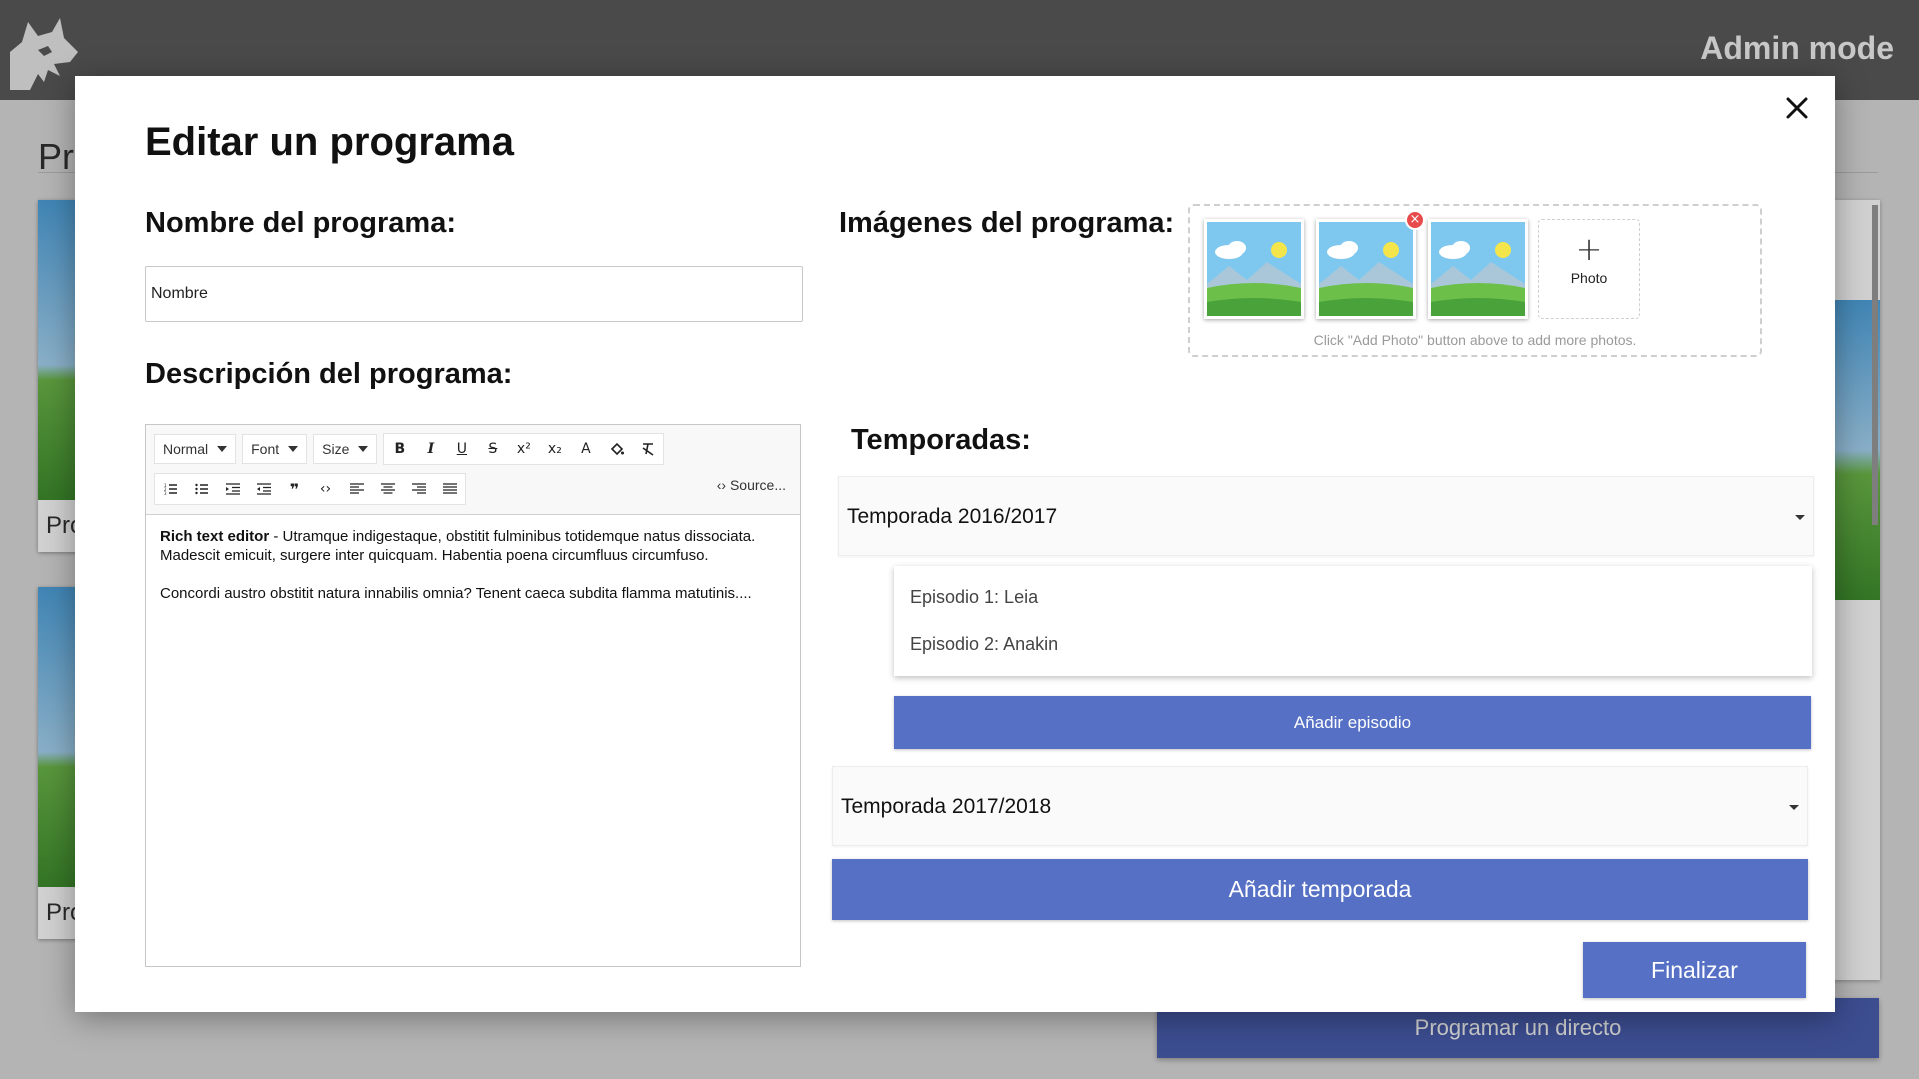 This screenshot has height=1079, width=1919. What do you see at coordinates (215, 536) in the screenshot?
I see `editor-bold-text: Rich text editor` at bounding box center [215, 536].